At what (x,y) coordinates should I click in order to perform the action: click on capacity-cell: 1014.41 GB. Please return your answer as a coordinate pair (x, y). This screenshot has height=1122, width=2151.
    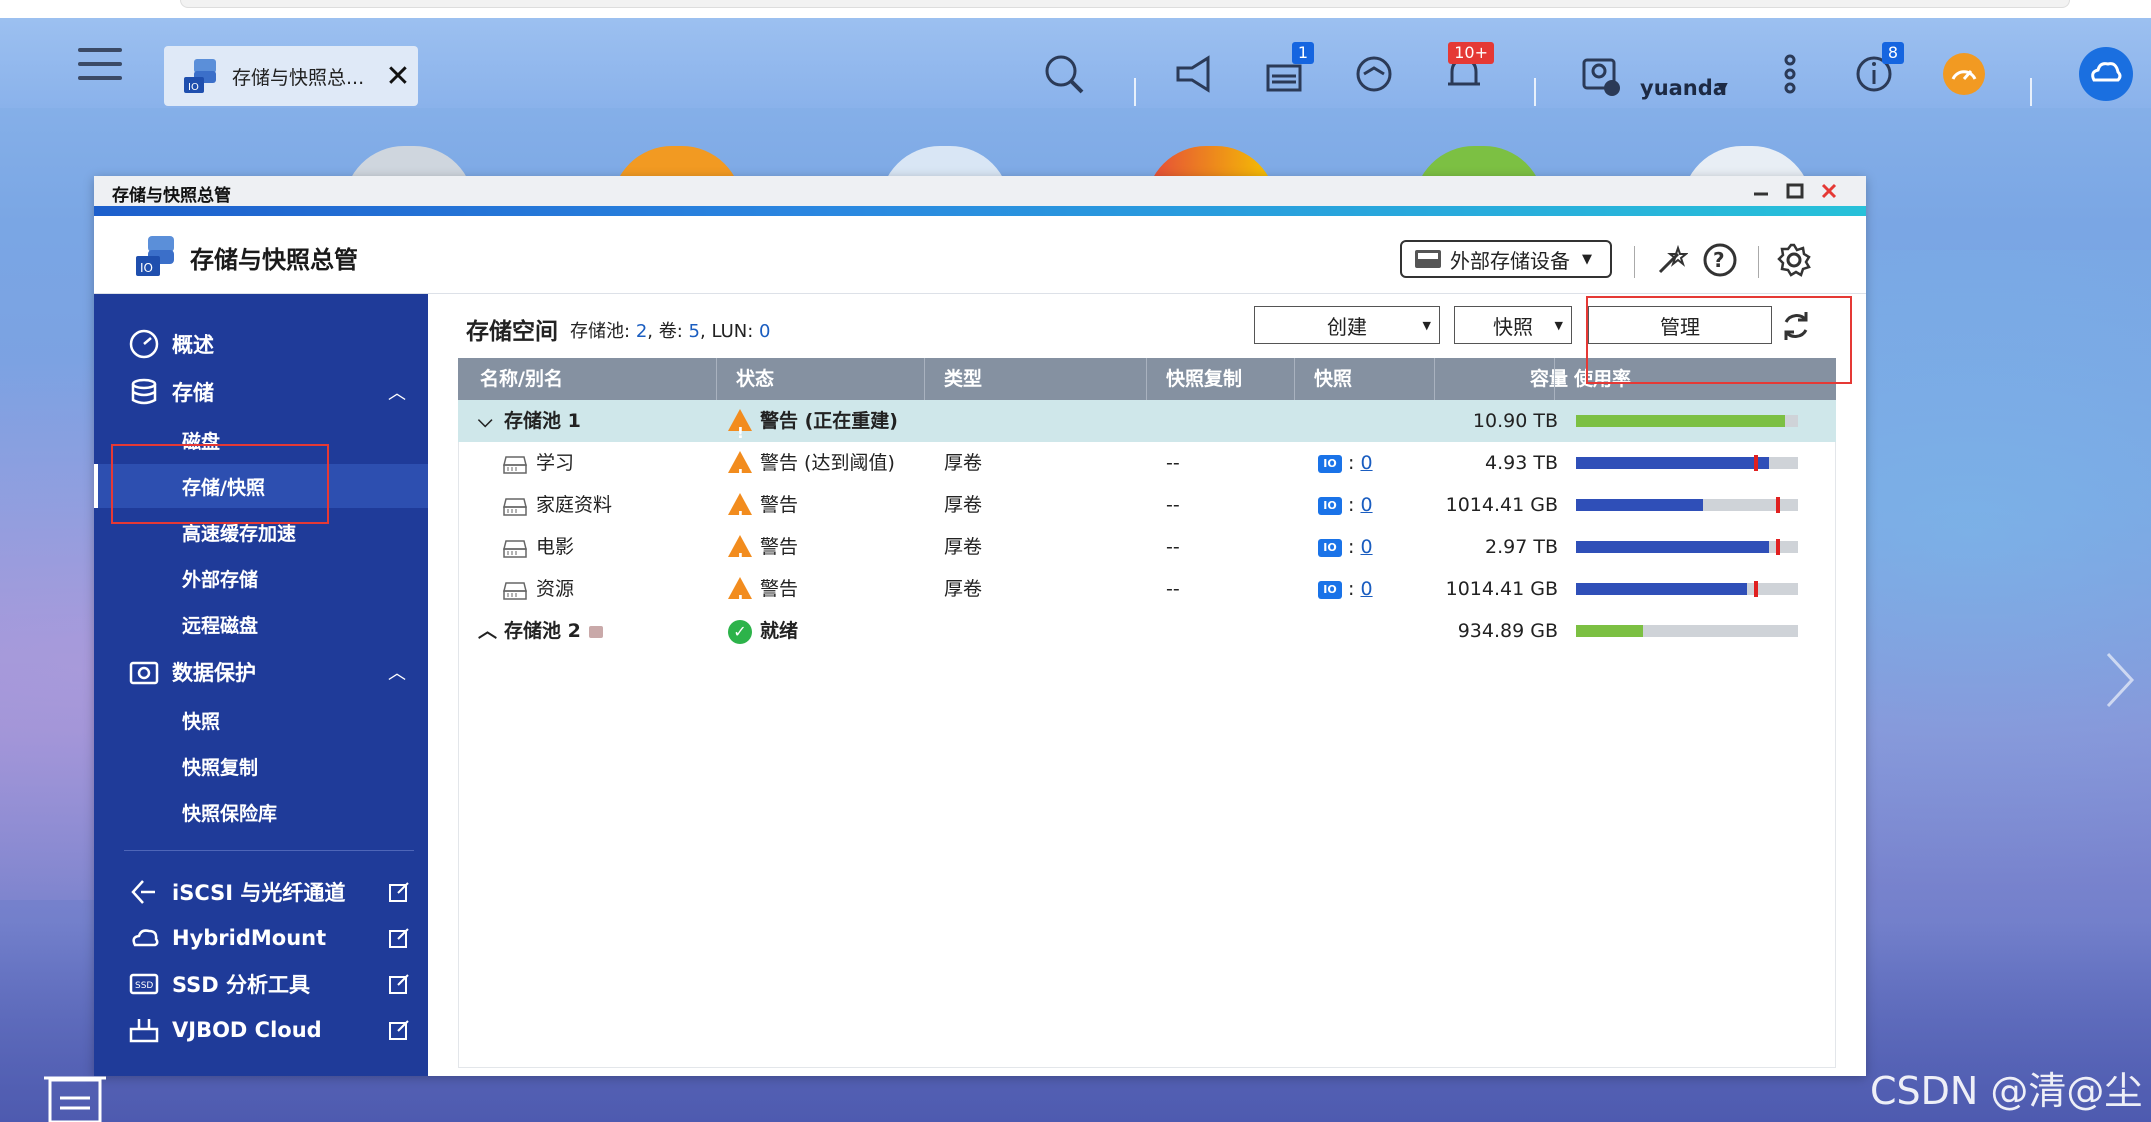
    Looking at the image, I should click on (1501, 589).